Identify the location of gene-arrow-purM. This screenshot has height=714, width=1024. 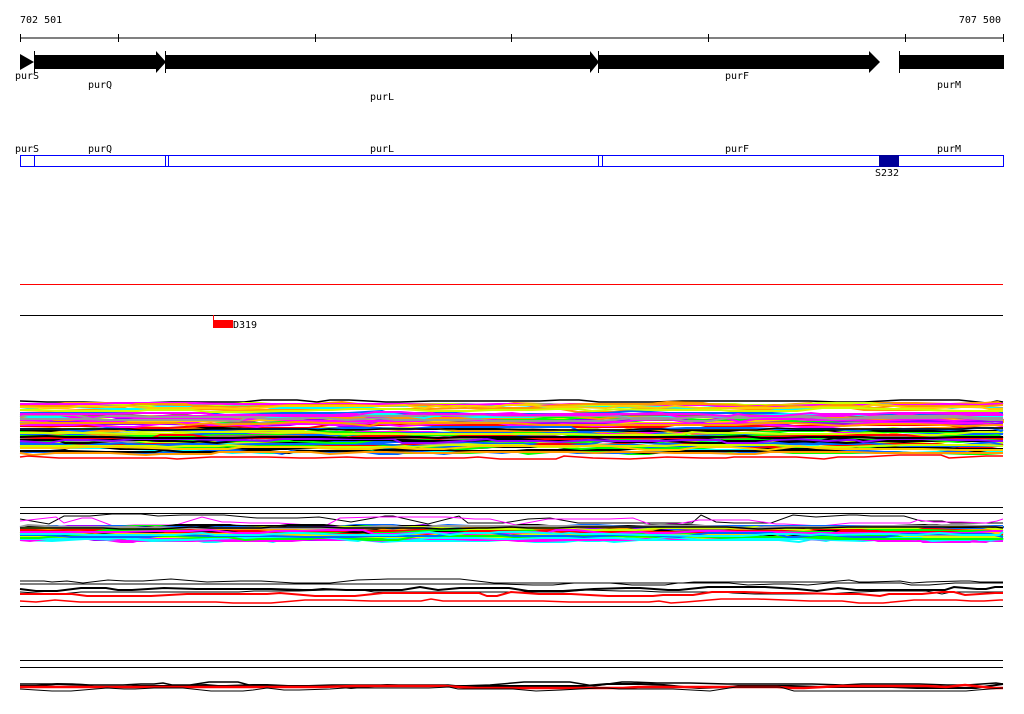
(951, 62).